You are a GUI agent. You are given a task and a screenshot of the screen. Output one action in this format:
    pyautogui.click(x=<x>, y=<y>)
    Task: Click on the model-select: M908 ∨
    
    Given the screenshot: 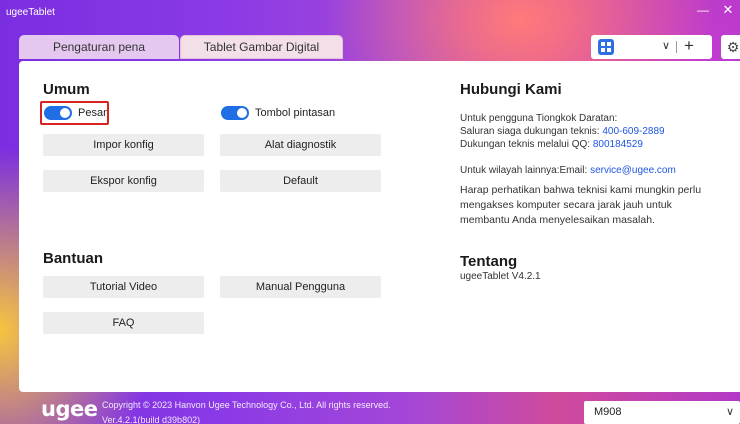 What is the action you would take?
    pyautogui.click(x=662, y=412)
    